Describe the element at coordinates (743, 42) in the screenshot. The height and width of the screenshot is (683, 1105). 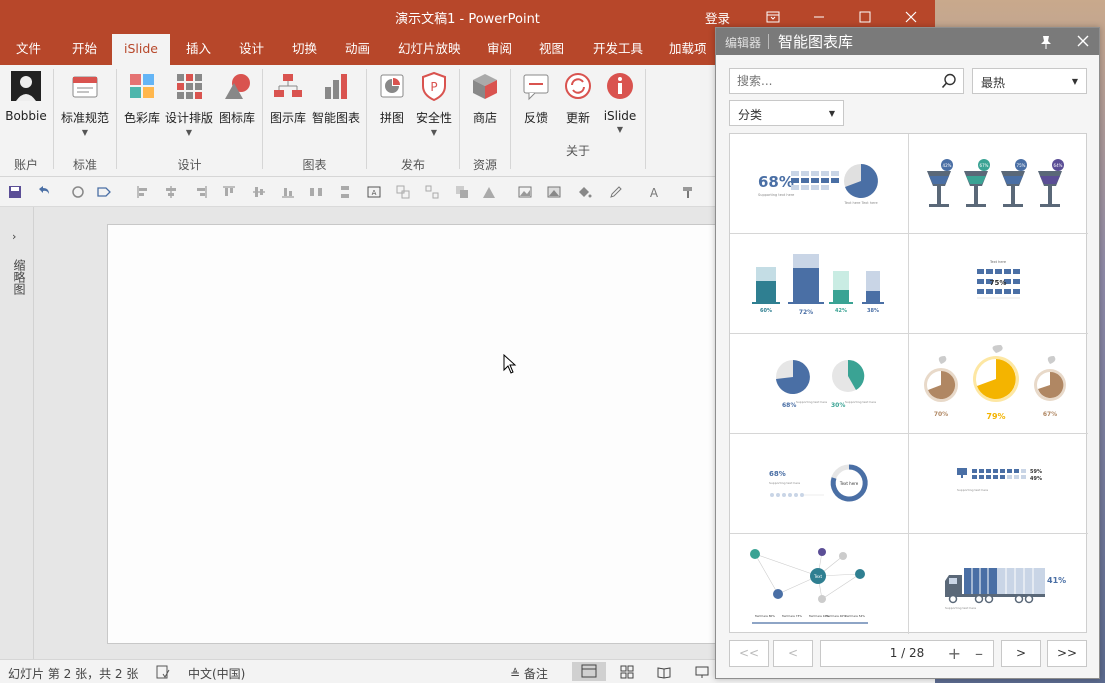
I see `editor-tab: 编辑器` at that location.